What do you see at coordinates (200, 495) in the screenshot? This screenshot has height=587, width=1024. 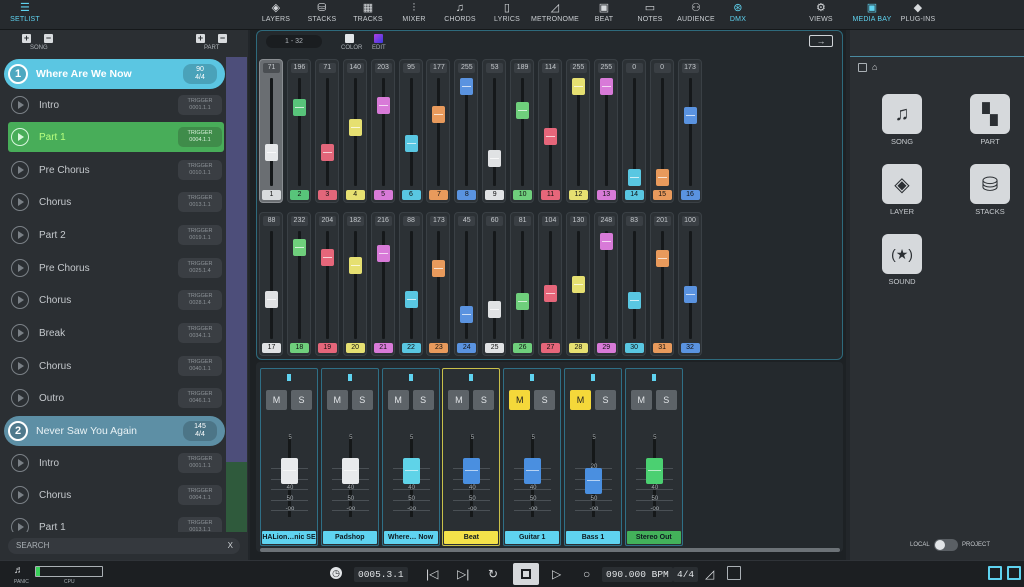 I see `trigger-badge: TRIGGER 0004.1.1` at bounding box center [200, 495].